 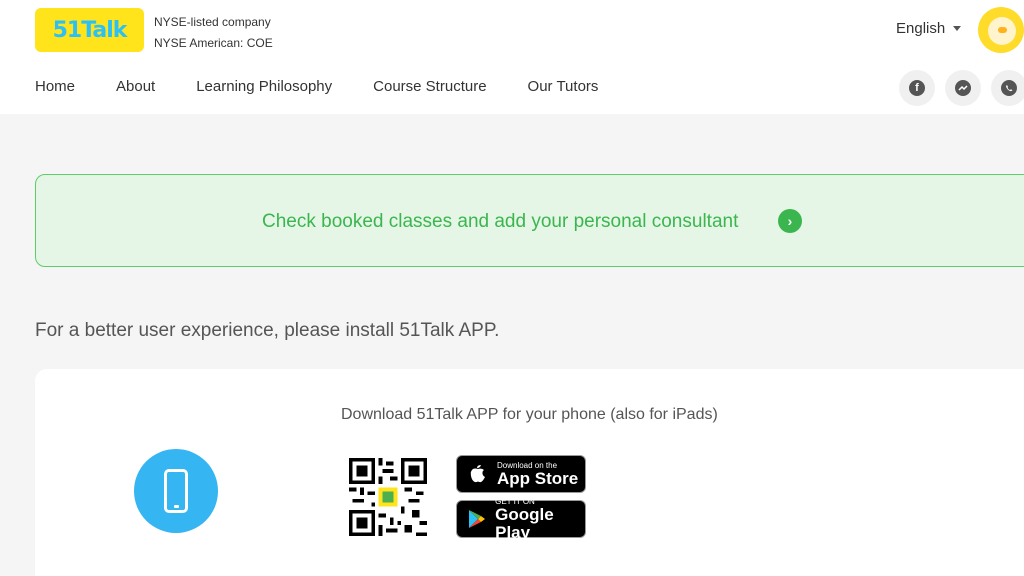 I want to click on whatsapp-icon, so click(x=1009, y=88).